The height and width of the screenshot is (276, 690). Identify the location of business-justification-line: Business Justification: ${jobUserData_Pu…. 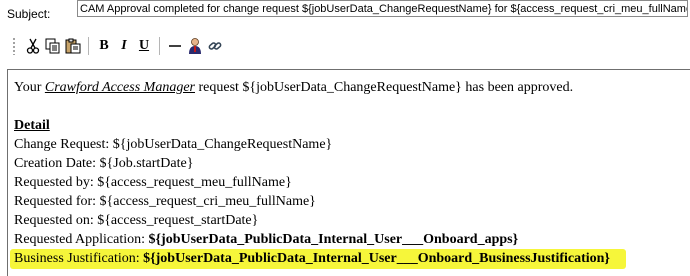
(318, 259).